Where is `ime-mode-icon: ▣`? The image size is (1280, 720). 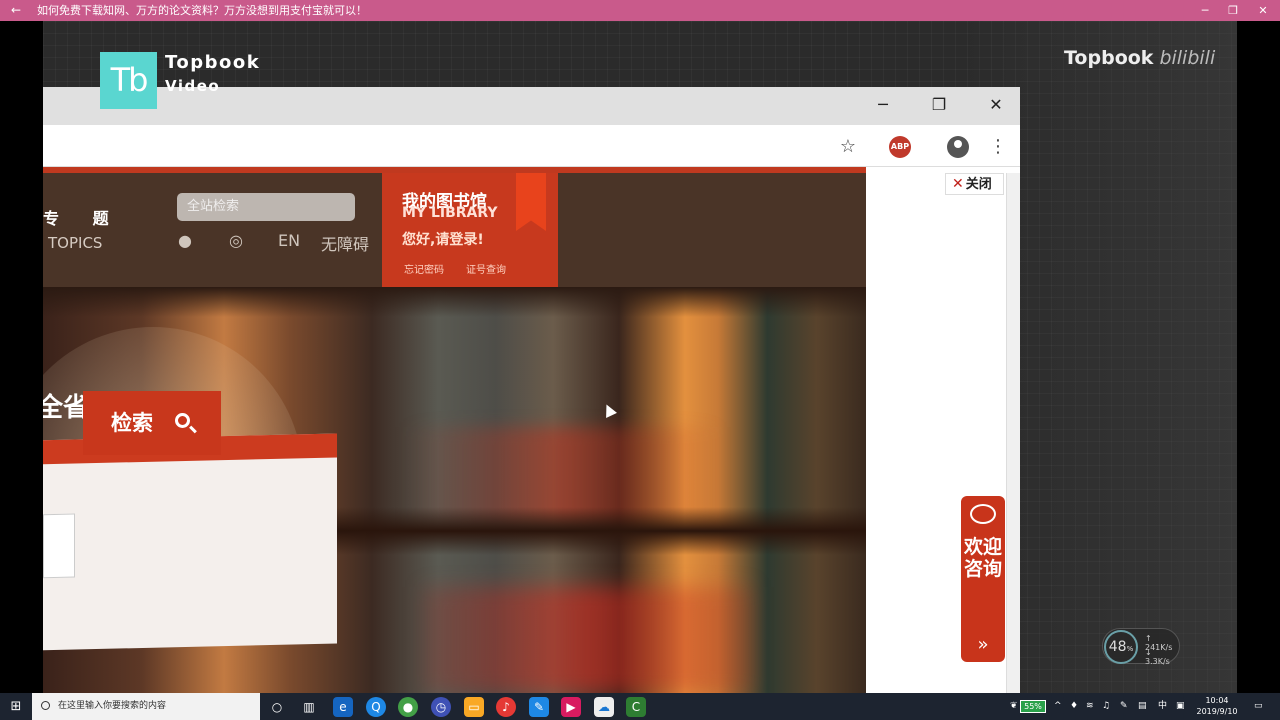 ime-mode-icon: ▣ is located at coordinates (1180, 706).